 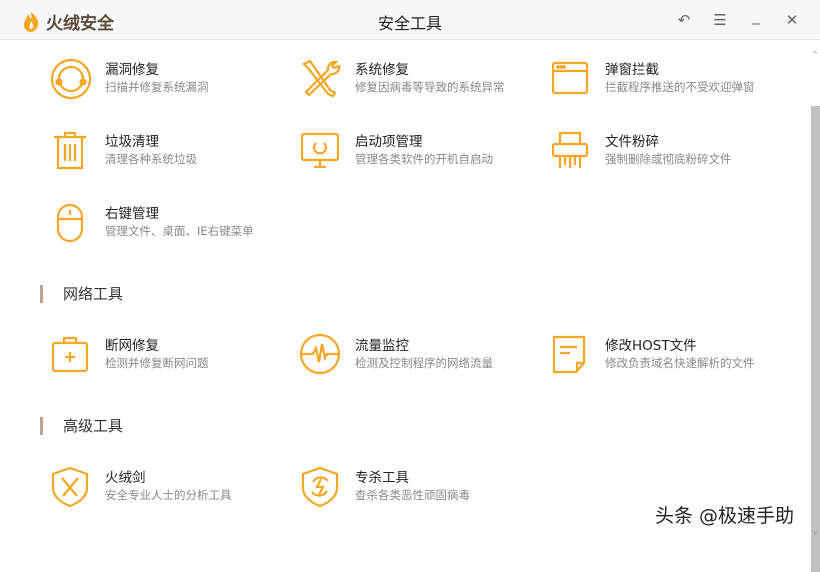 What do you see at coordinates (632, 70) in the screenshot?
I see `tool-title: 弹窗拦截` at bounding box center [632, 70].